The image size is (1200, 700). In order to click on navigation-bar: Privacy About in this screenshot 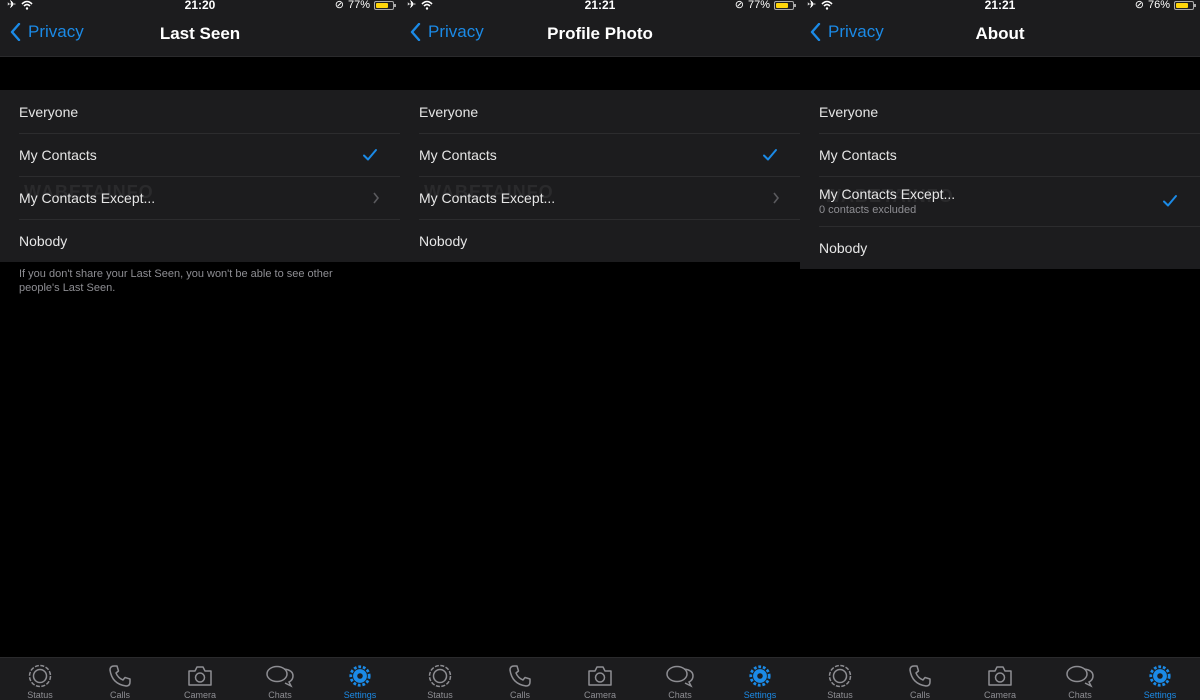, I will do `click(1000, 34)`.